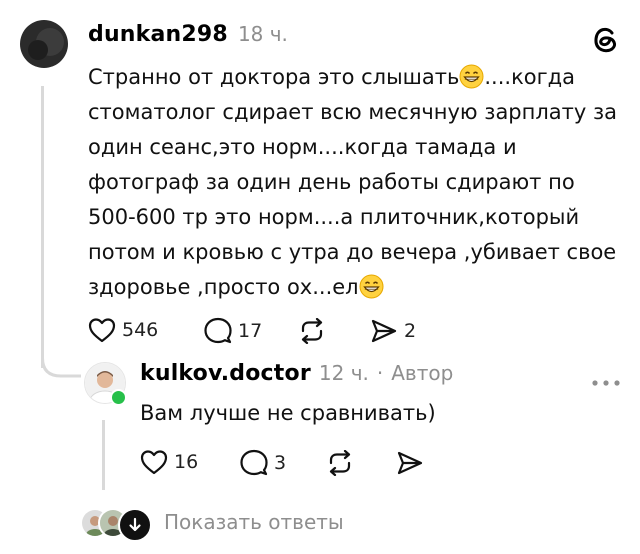  I want to click on chevron-down-icon, so click(135, 525).